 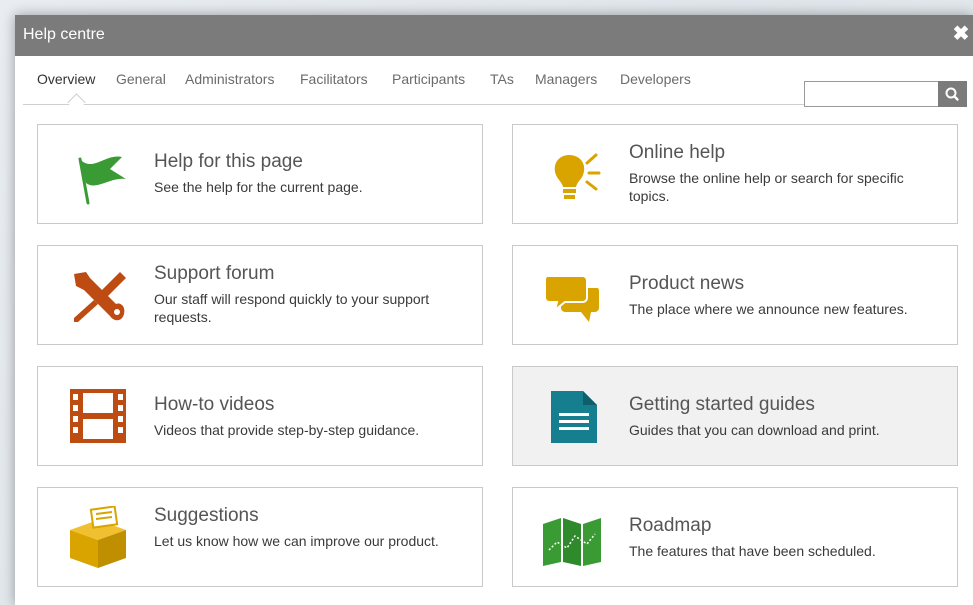 What do you see at coordinates (100, 297) in the screenshot?
I see `tools-icon` at bounding box center [100, 297].